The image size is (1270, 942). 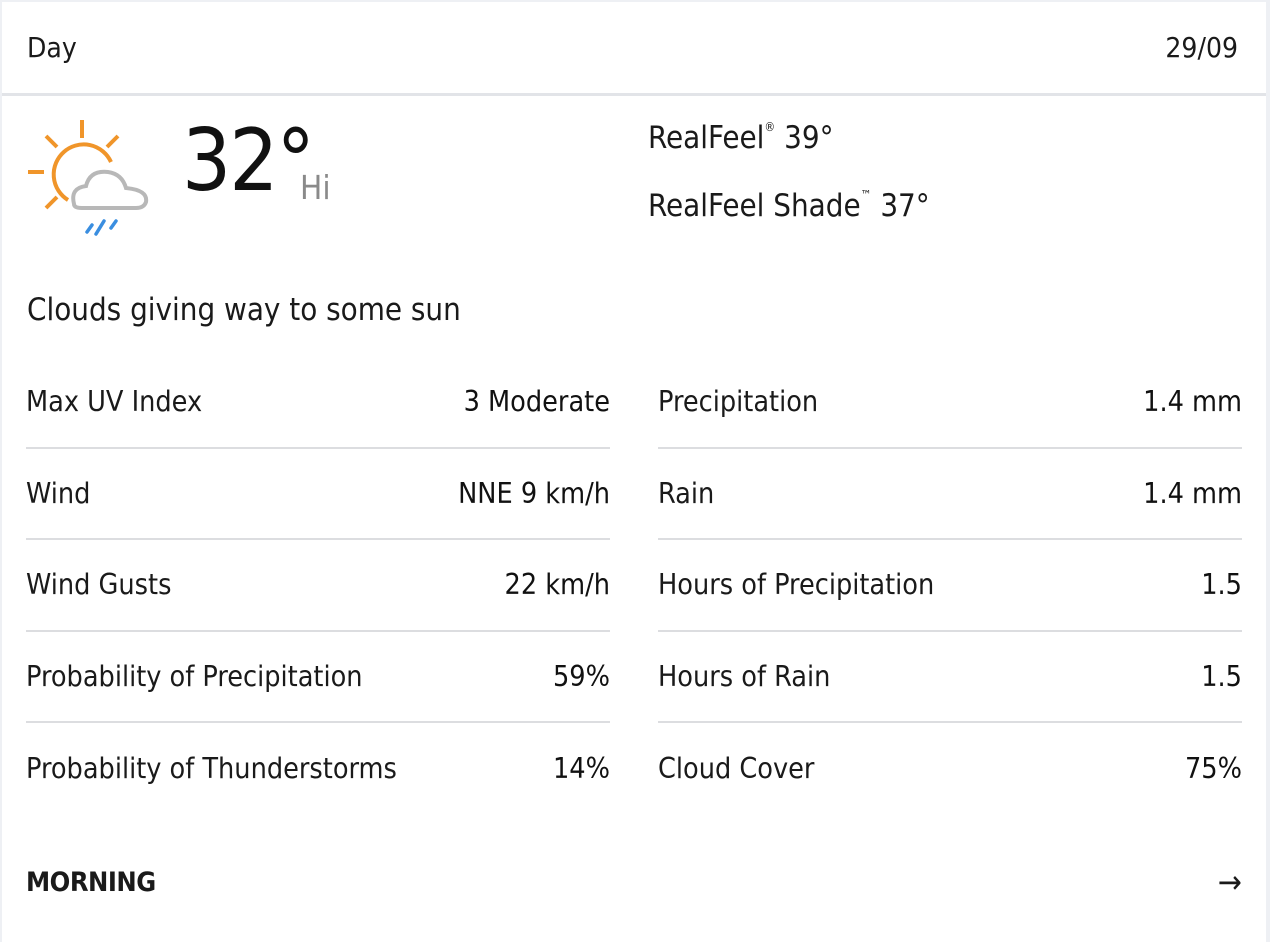 I want to click on header-title: Day, so click(x=52, y=47).